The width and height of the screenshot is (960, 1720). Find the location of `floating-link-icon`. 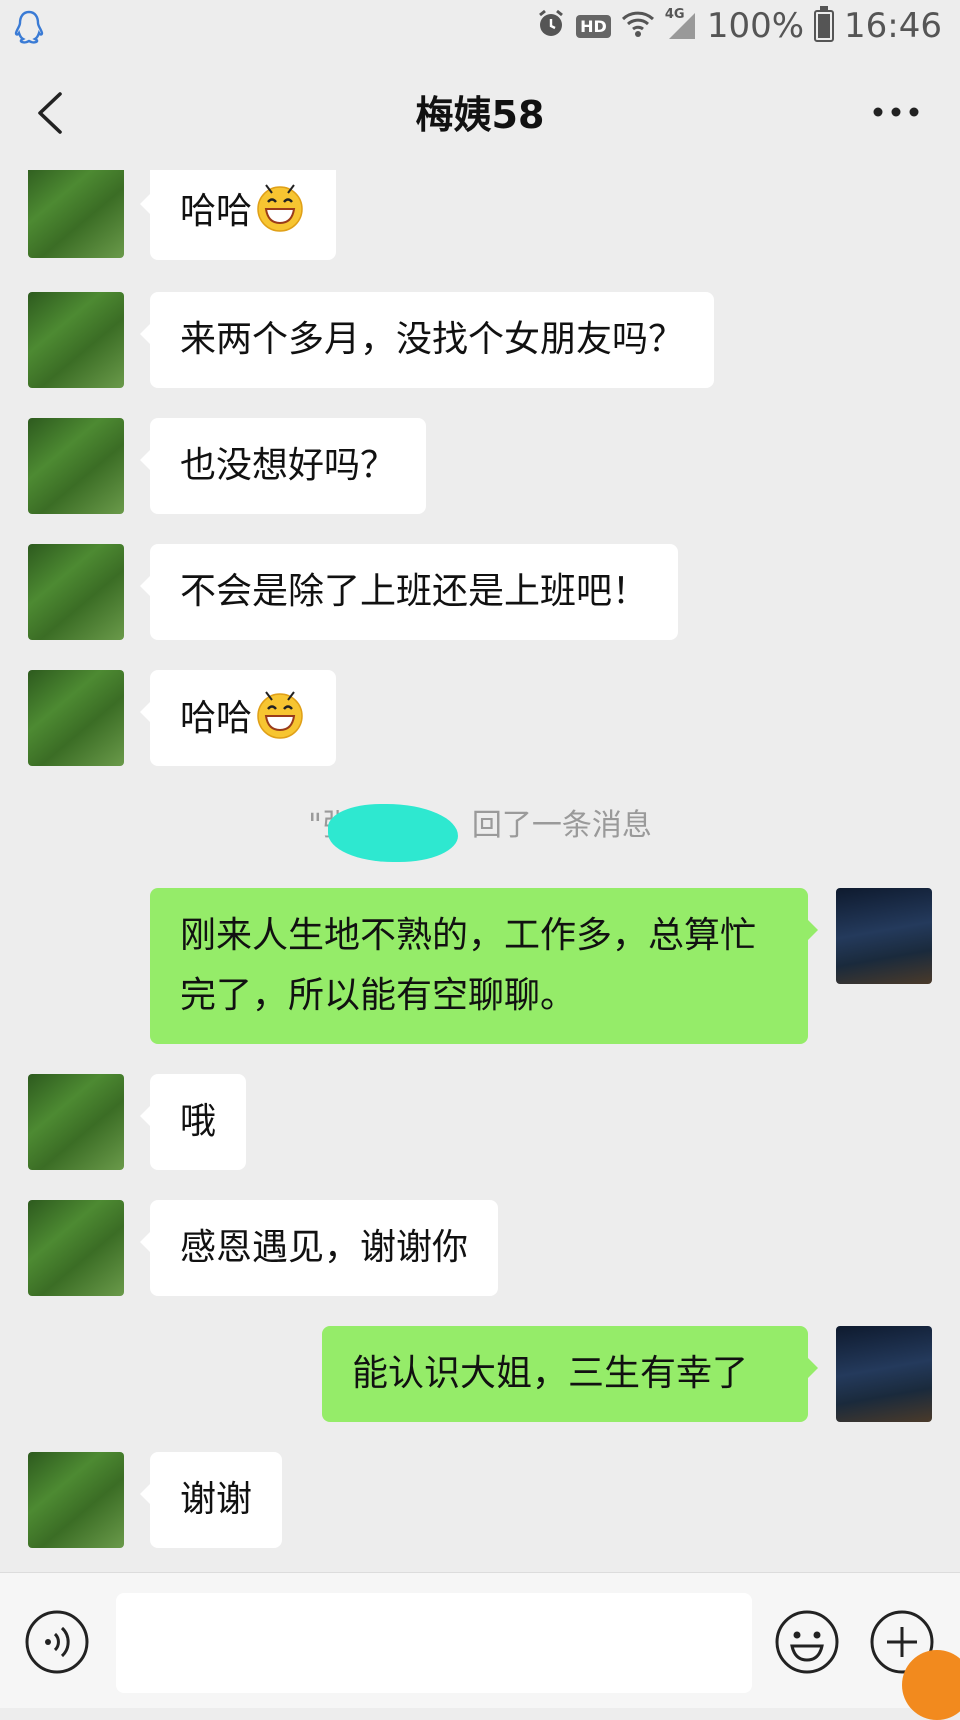

floating-link-icon is located at coordinates (931, 1685).